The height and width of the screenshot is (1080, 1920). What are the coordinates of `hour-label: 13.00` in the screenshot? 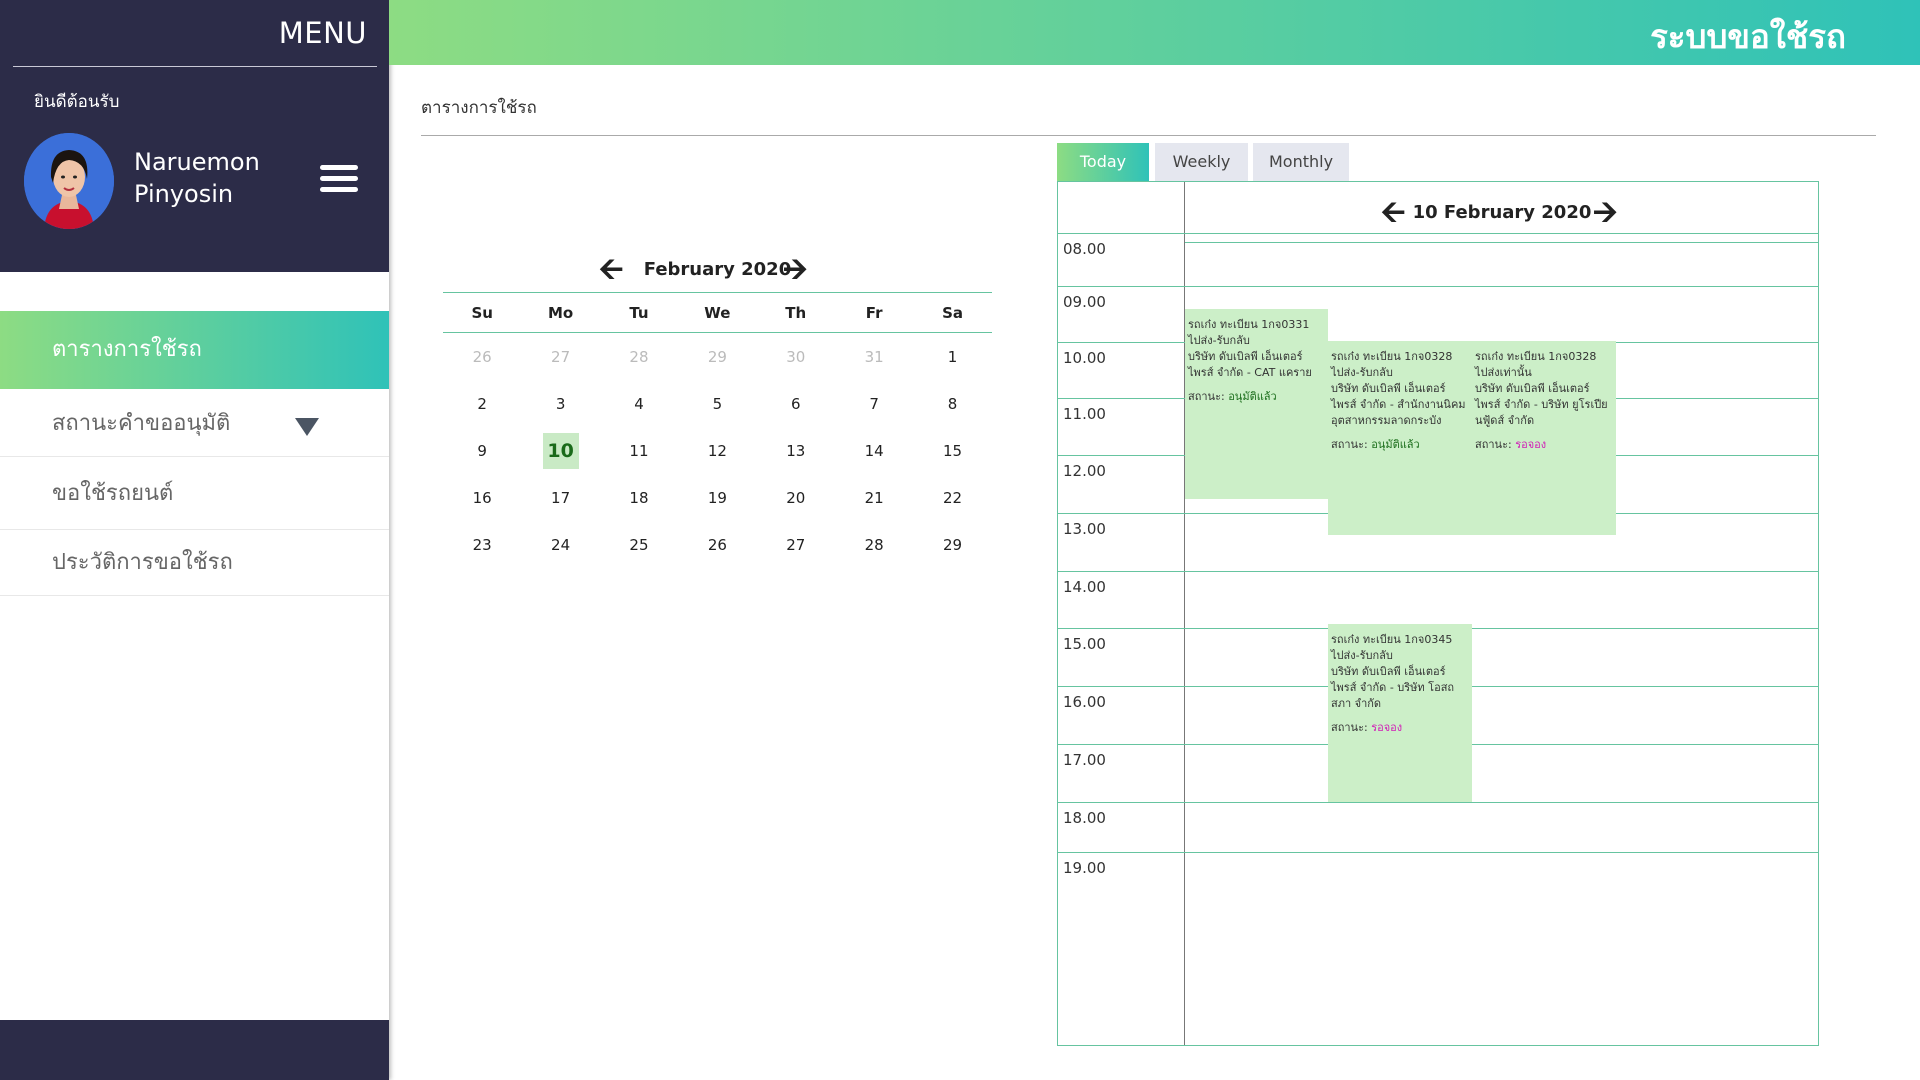 It's located at (1084, 529).